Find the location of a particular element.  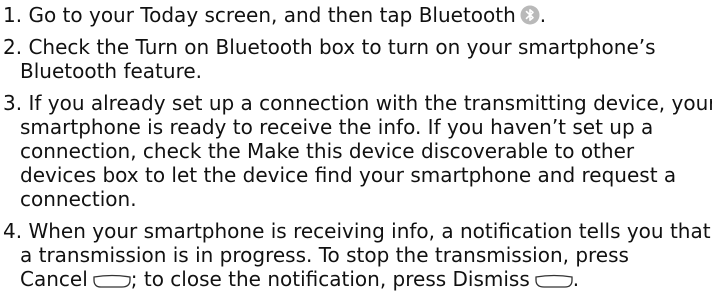

step-3-line-5: connection. is located at coordinates (78, 199).